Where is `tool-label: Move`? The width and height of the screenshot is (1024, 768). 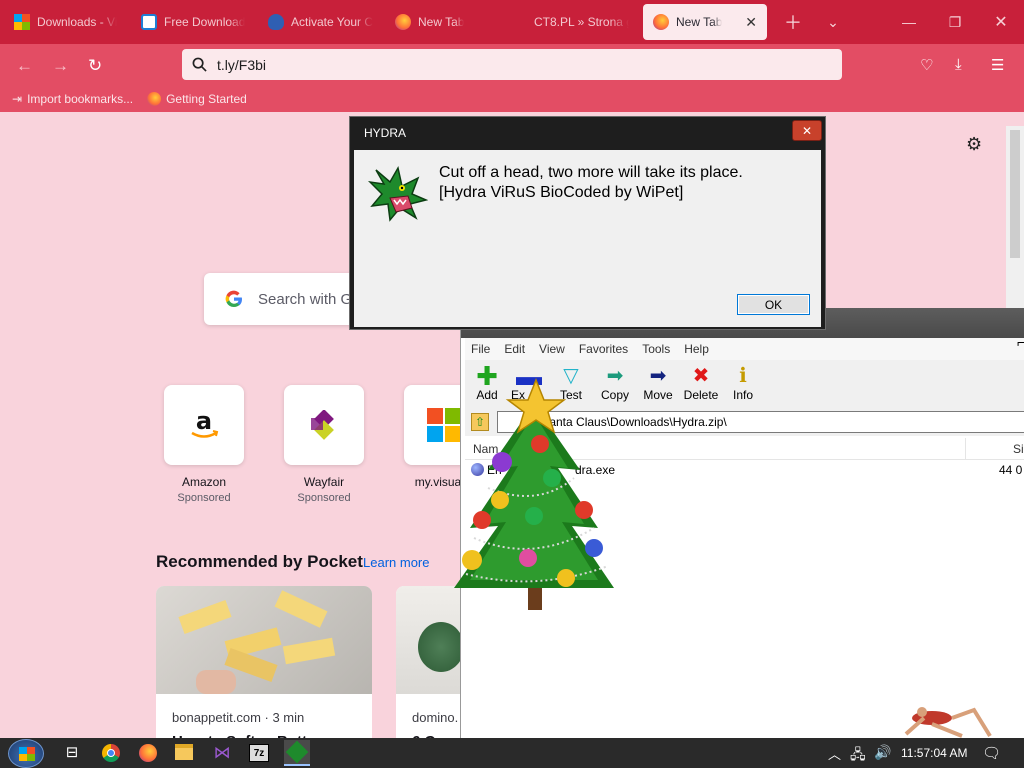
tool-label: Move is located at coordinates (658, 395).